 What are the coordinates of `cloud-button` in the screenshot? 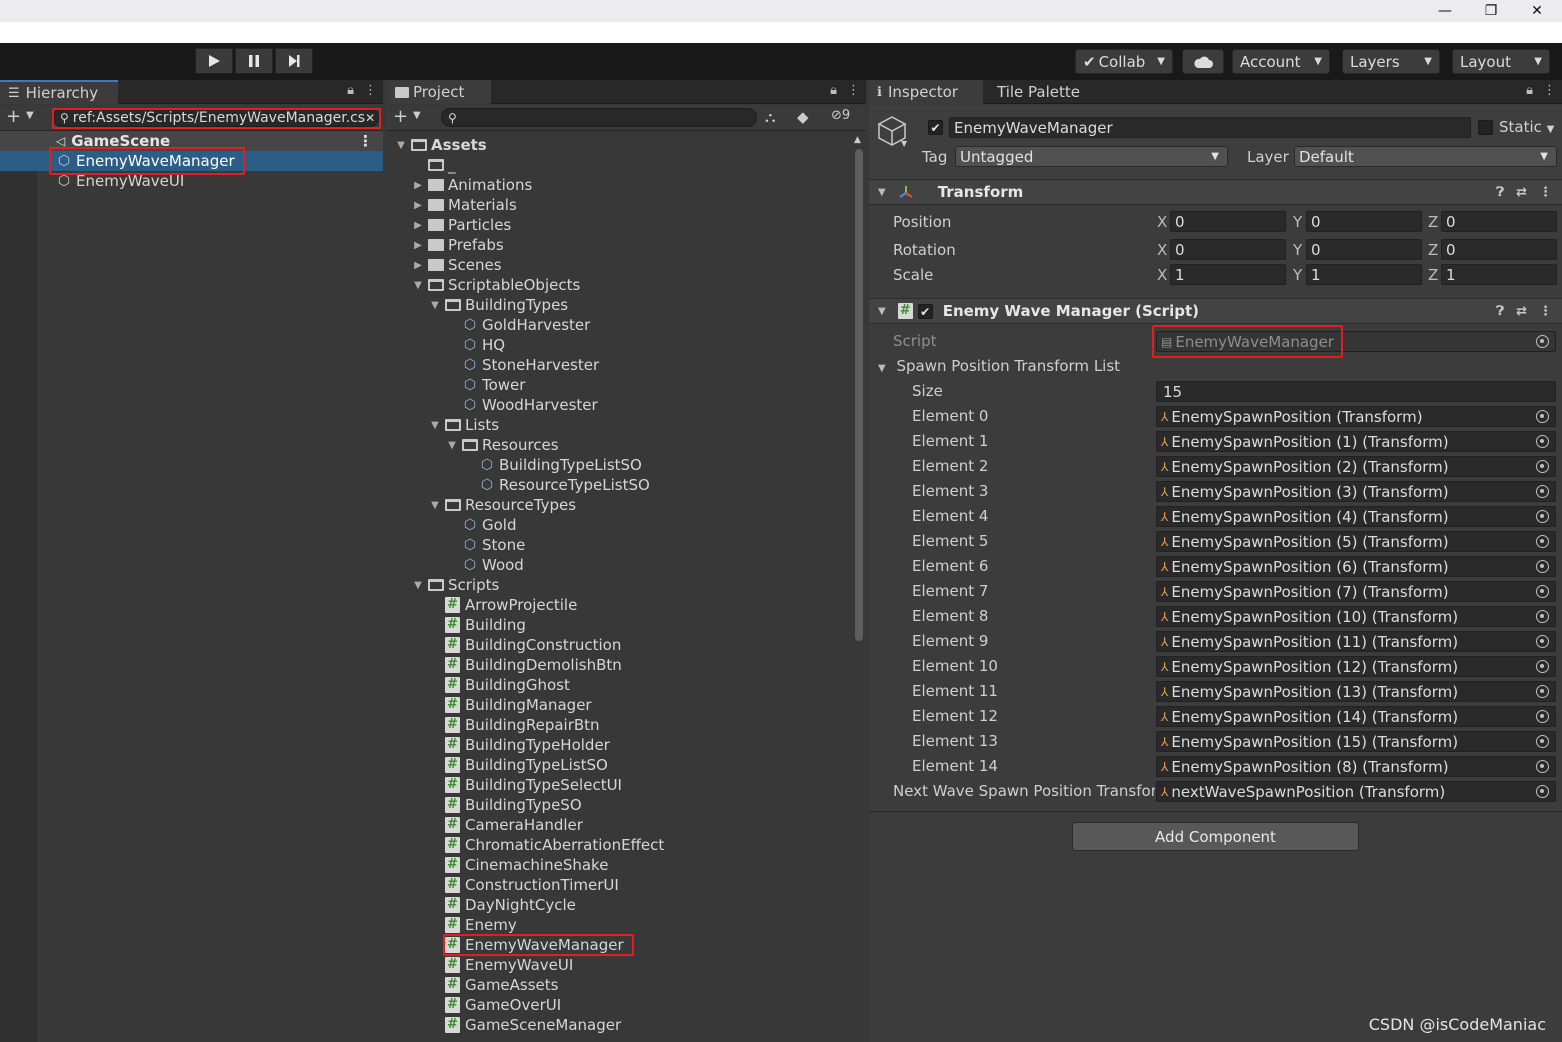 It's located at (1203, 61).